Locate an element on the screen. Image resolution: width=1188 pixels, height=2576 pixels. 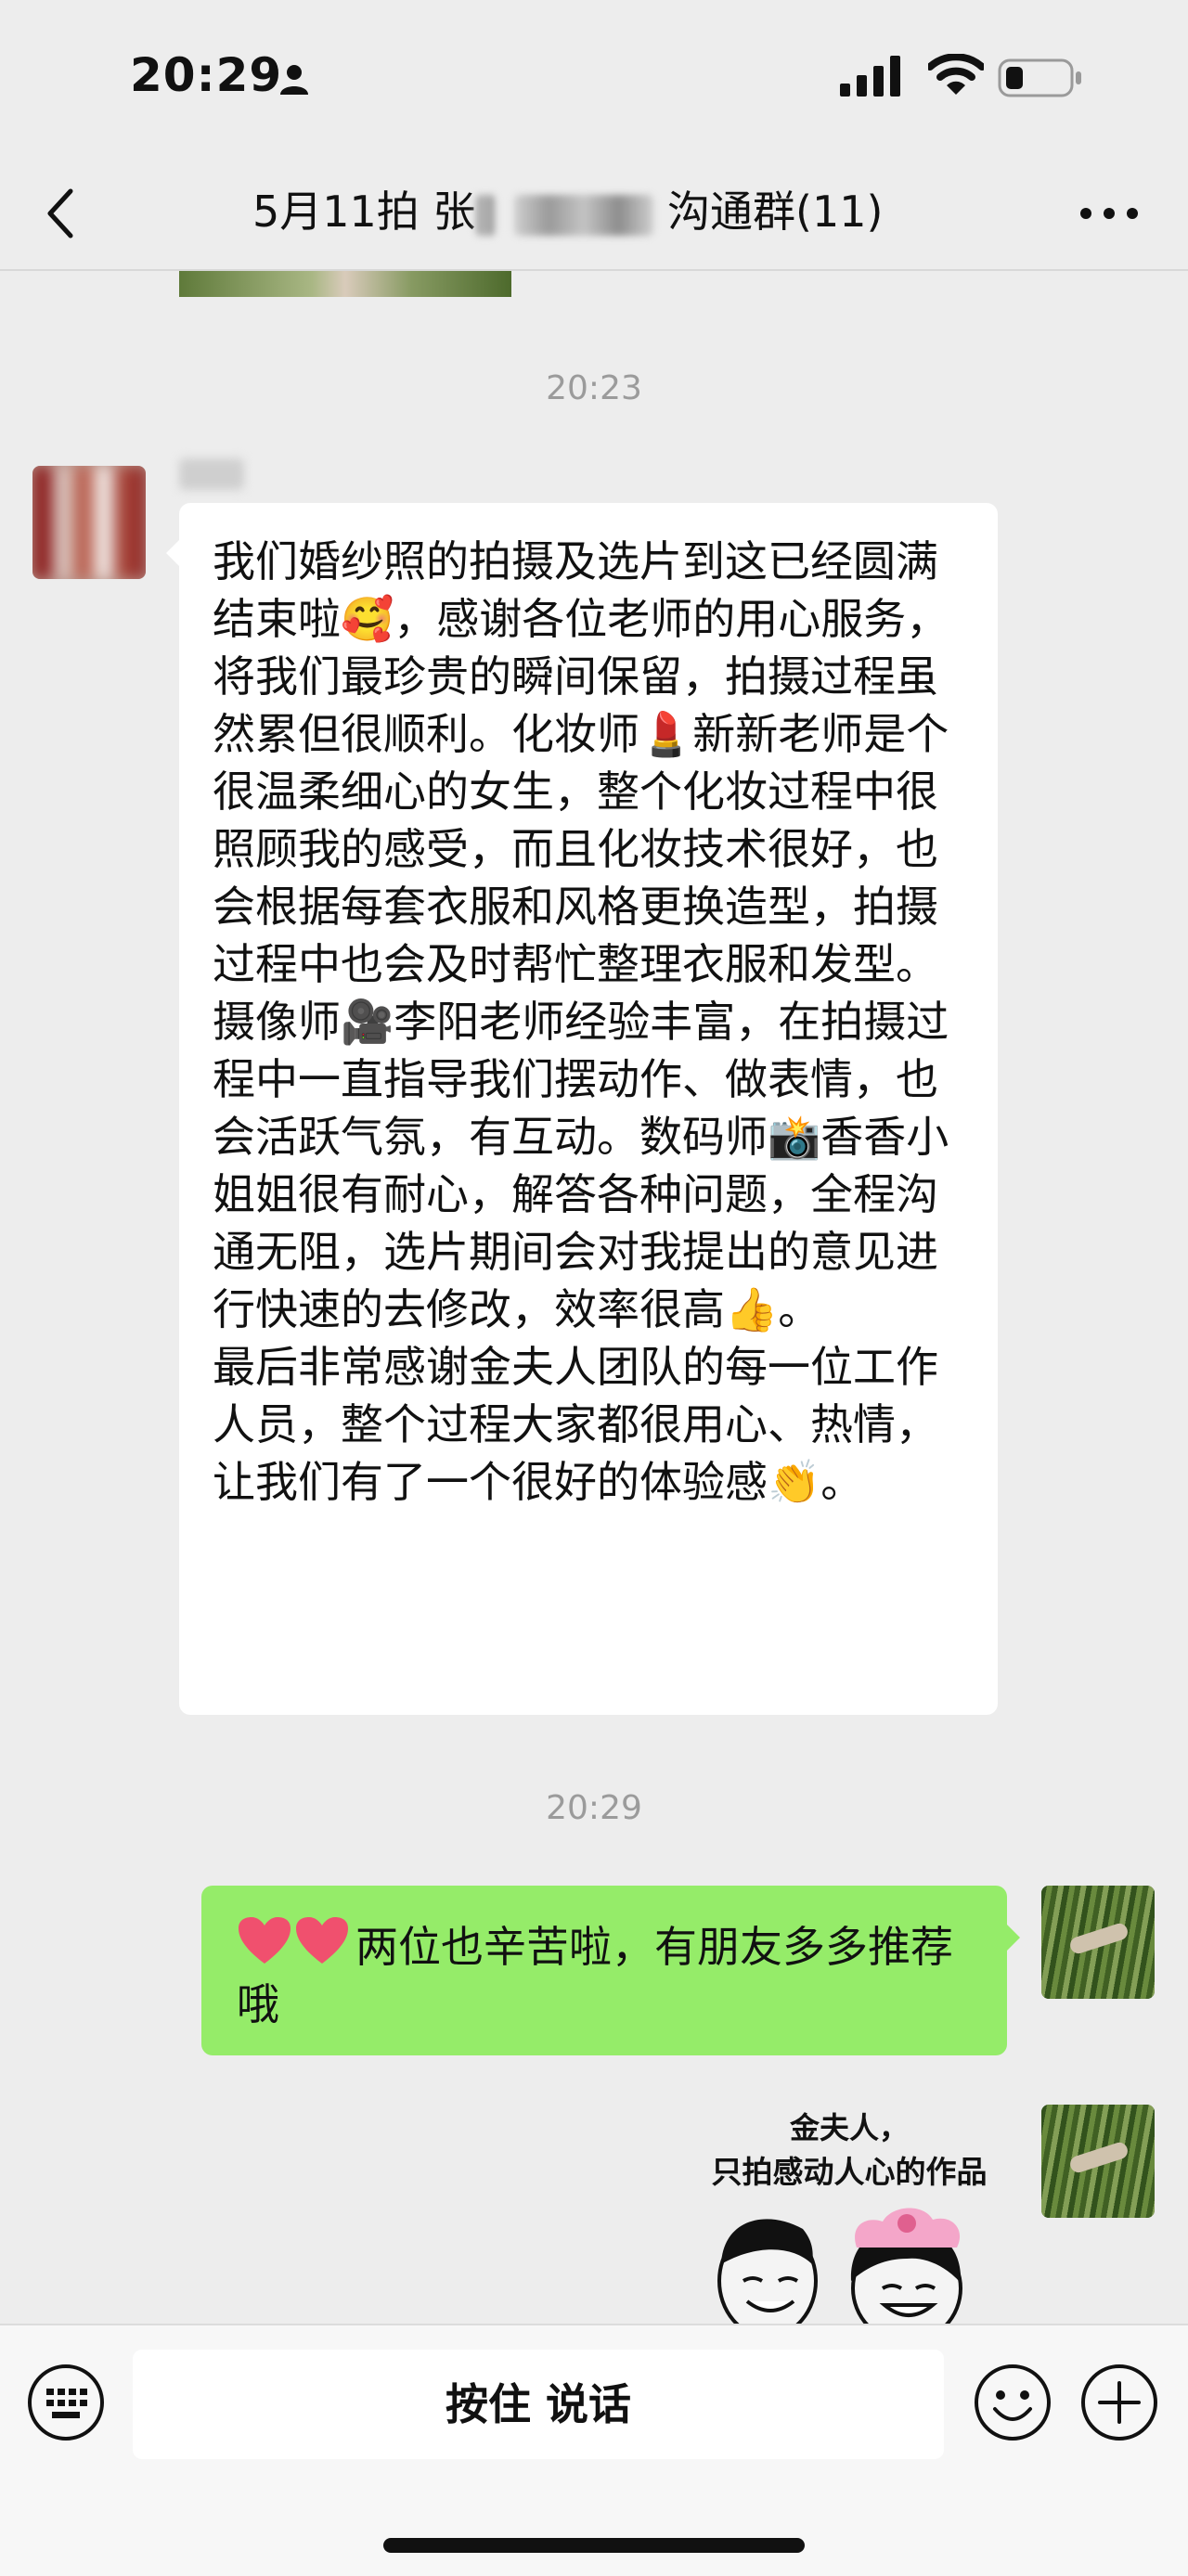
message-timestamp: 20:29 is located at coordinates (594, 1808).